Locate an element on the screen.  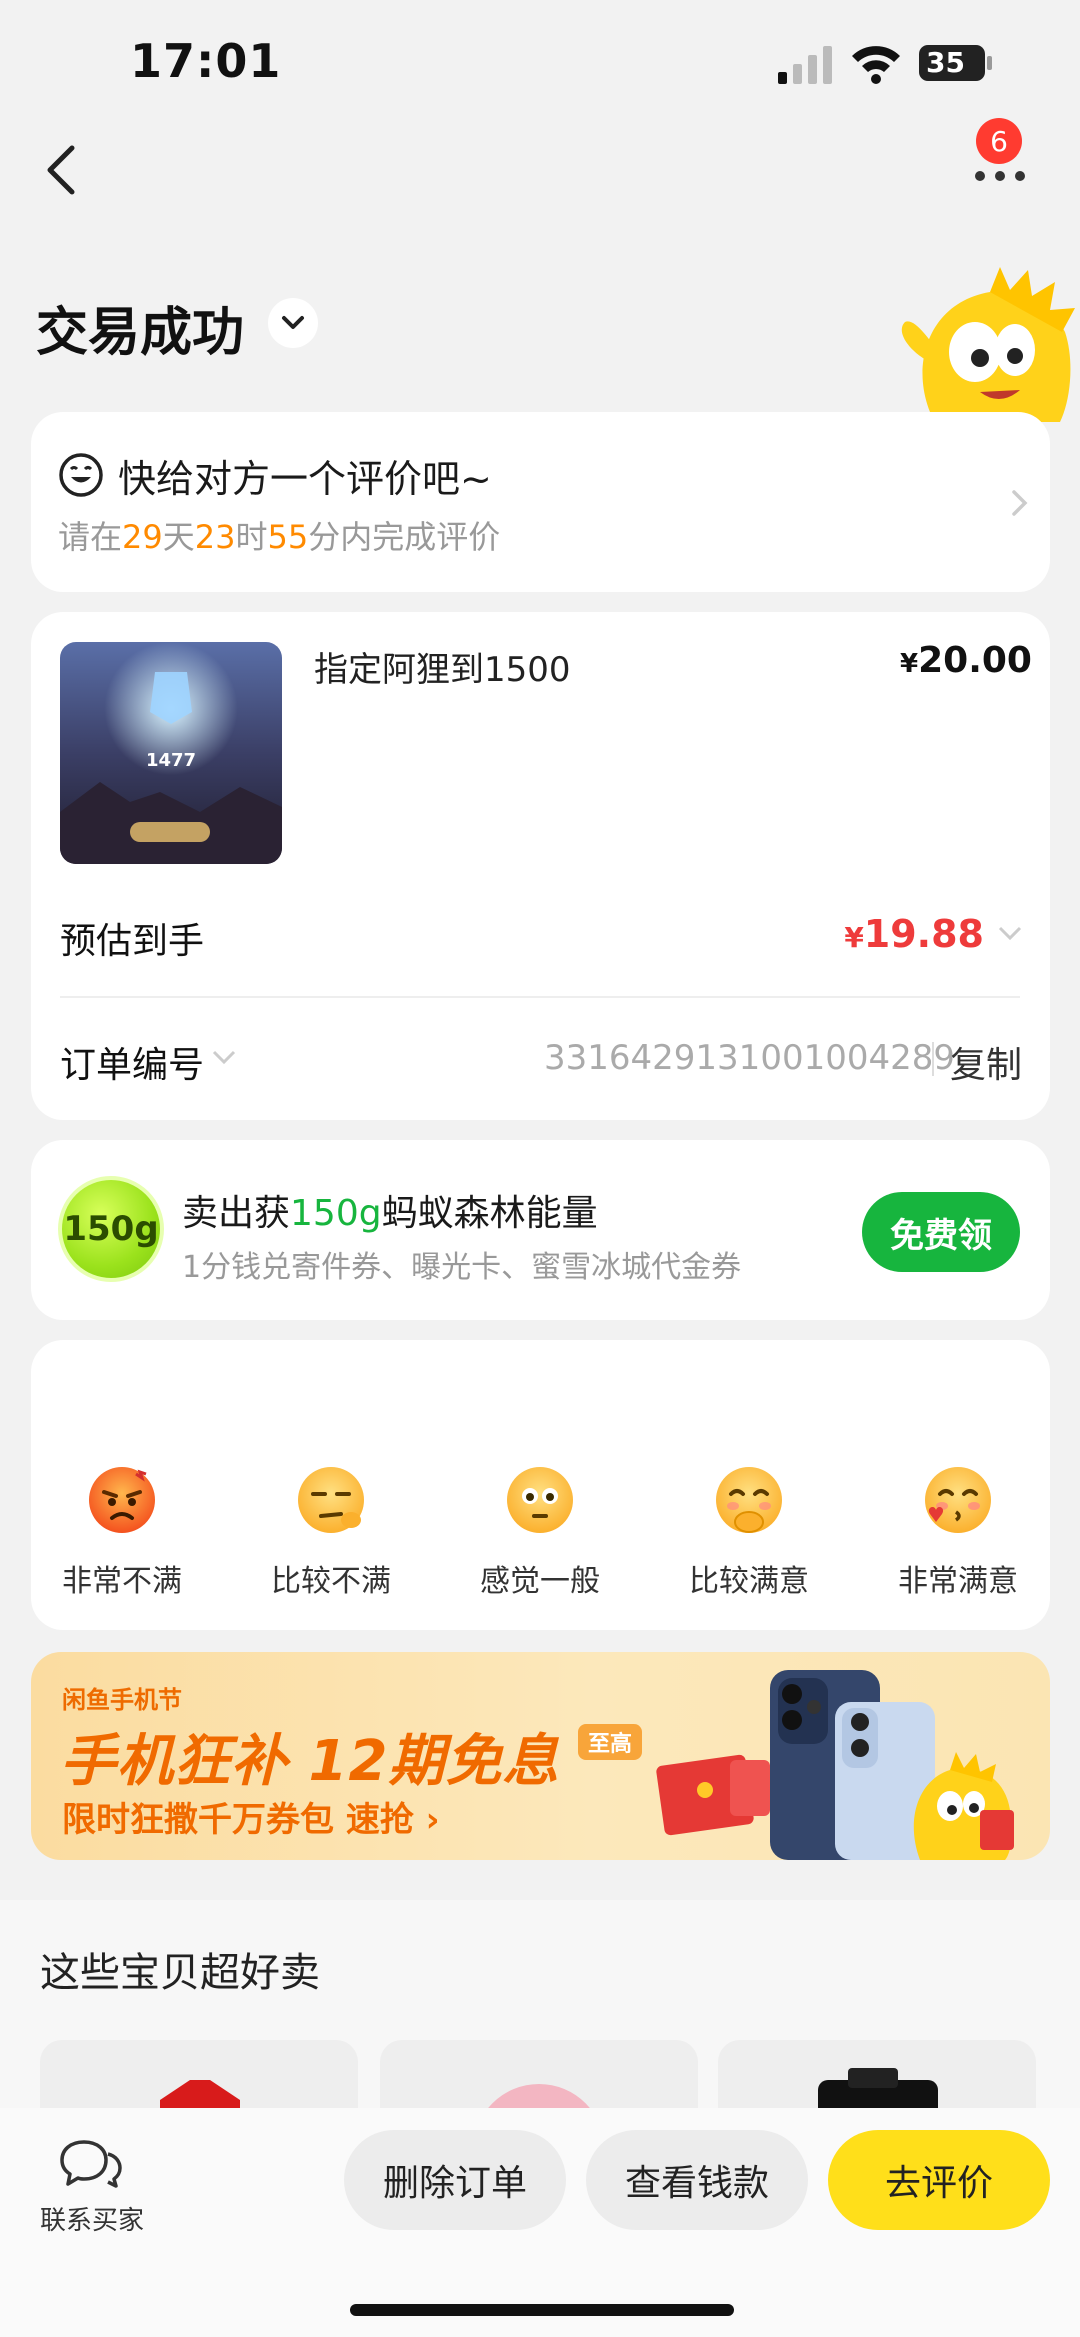
rating-label: 比较满意 is located at coordinates (749, 1581).